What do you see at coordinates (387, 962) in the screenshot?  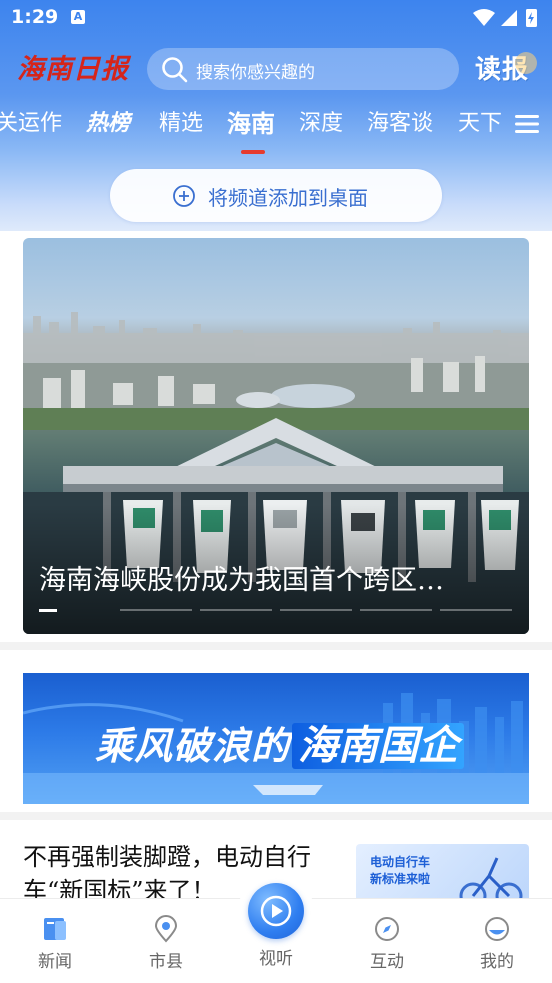 I see `nav-interact-label: 互动` at bounding box center [387, 962].